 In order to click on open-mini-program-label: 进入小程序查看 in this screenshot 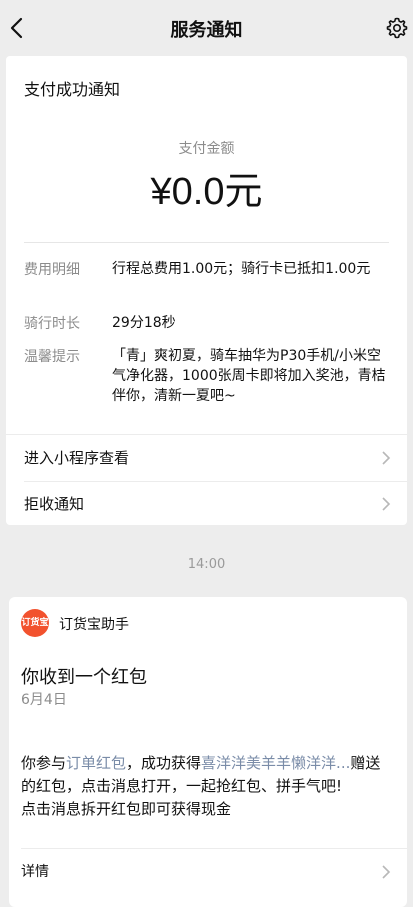, I will do `click(77, 458)`.